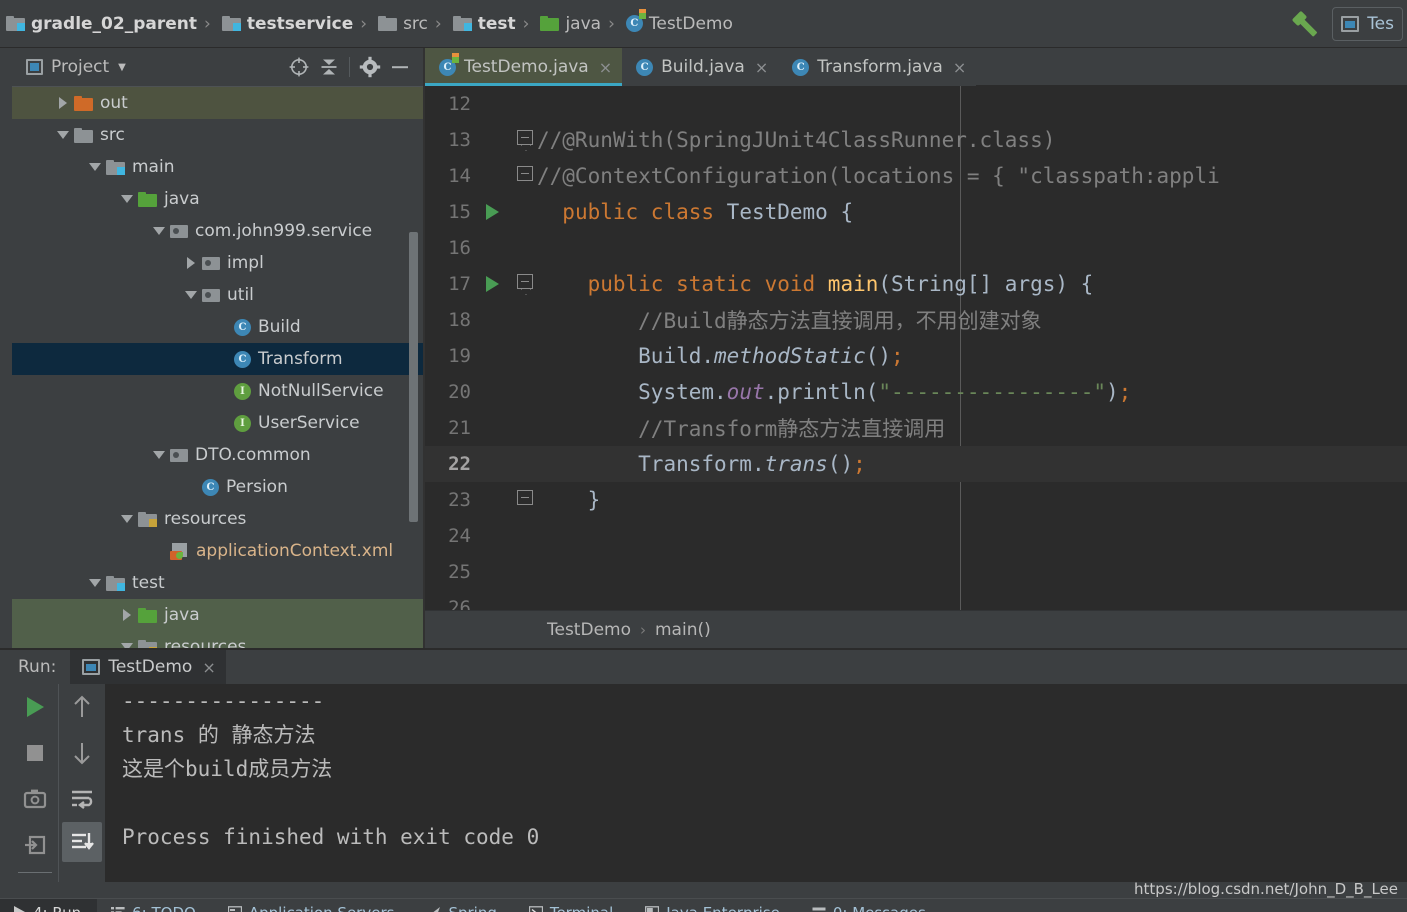  What do you see at coordinates (331, 837) in the screenshot?
I see `console-line: Process finished with exit code 0` at bounding box center [331, 837].